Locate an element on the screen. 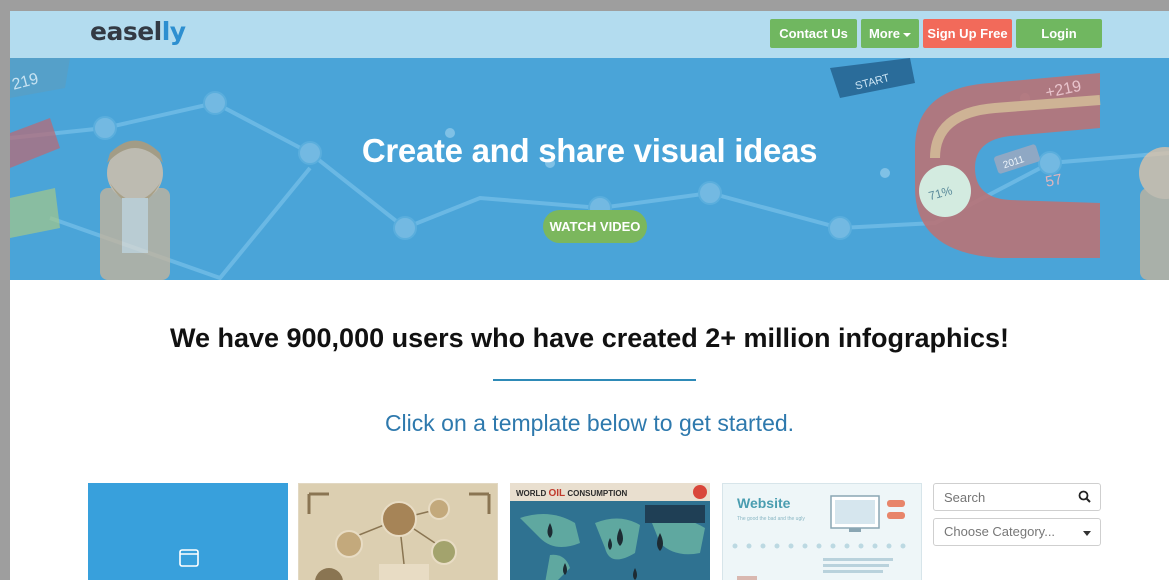  blank-canvas-icon is located at coordinates (189, 558).